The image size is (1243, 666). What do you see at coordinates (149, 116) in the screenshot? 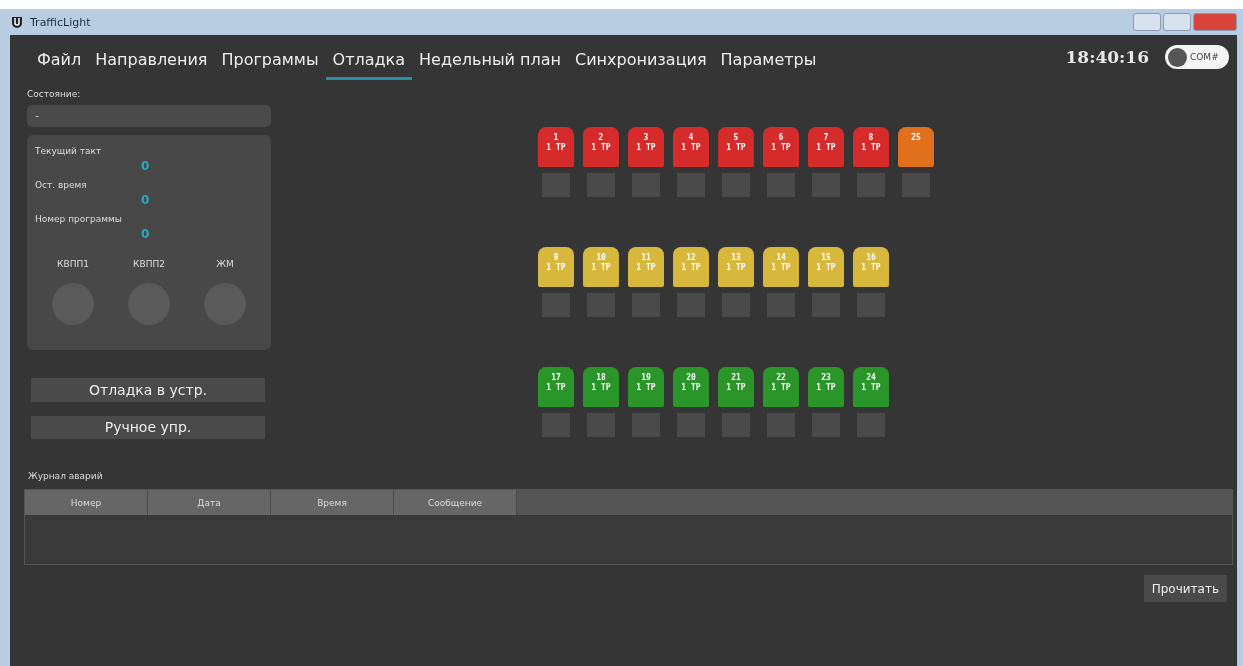
I see `state-field: -` at bounding box center [149, 116].